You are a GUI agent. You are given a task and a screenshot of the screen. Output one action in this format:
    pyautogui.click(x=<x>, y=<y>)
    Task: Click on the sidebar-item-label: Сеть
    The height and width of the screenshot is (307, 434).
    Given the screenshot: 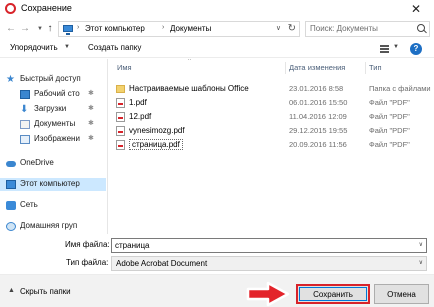 What is the action you would take?
    pyautogui.click(x=29, y=204)
    